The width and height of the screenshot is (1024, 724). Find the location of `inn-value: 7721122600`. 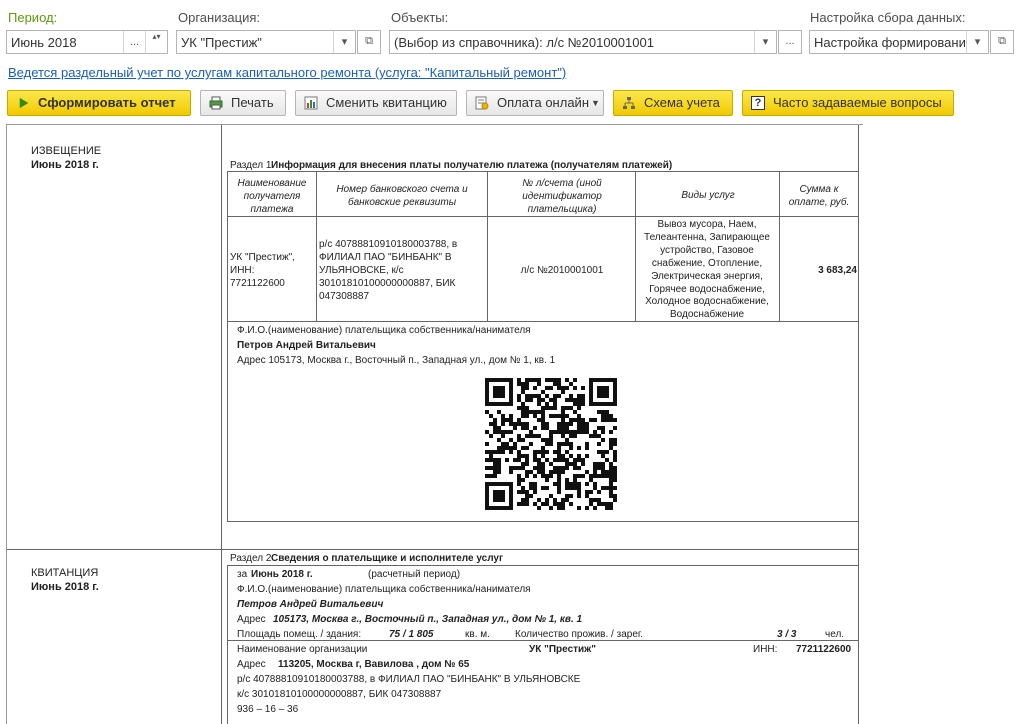

inn-value: 7721122600 is located at coordinates (824, 649).